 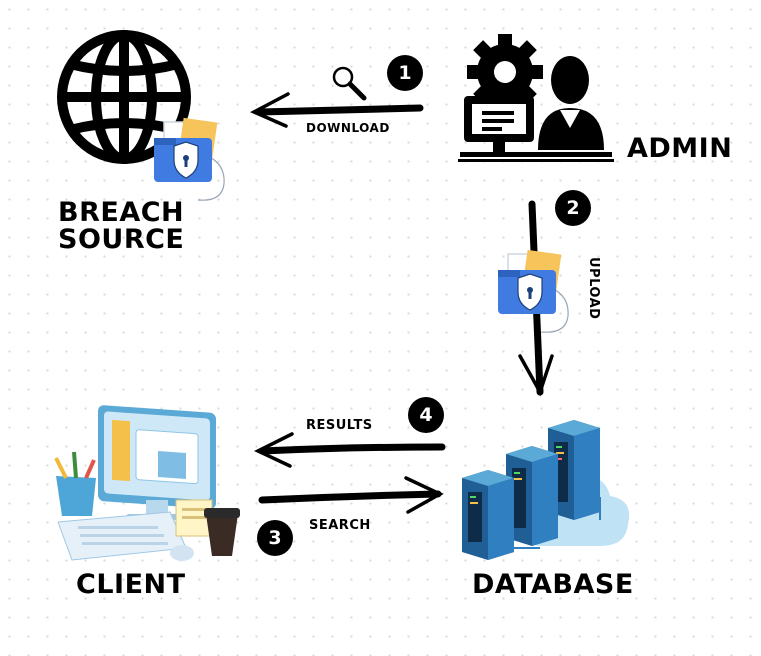 I want to click on magnifier-icon, so click(x=349, y=83).